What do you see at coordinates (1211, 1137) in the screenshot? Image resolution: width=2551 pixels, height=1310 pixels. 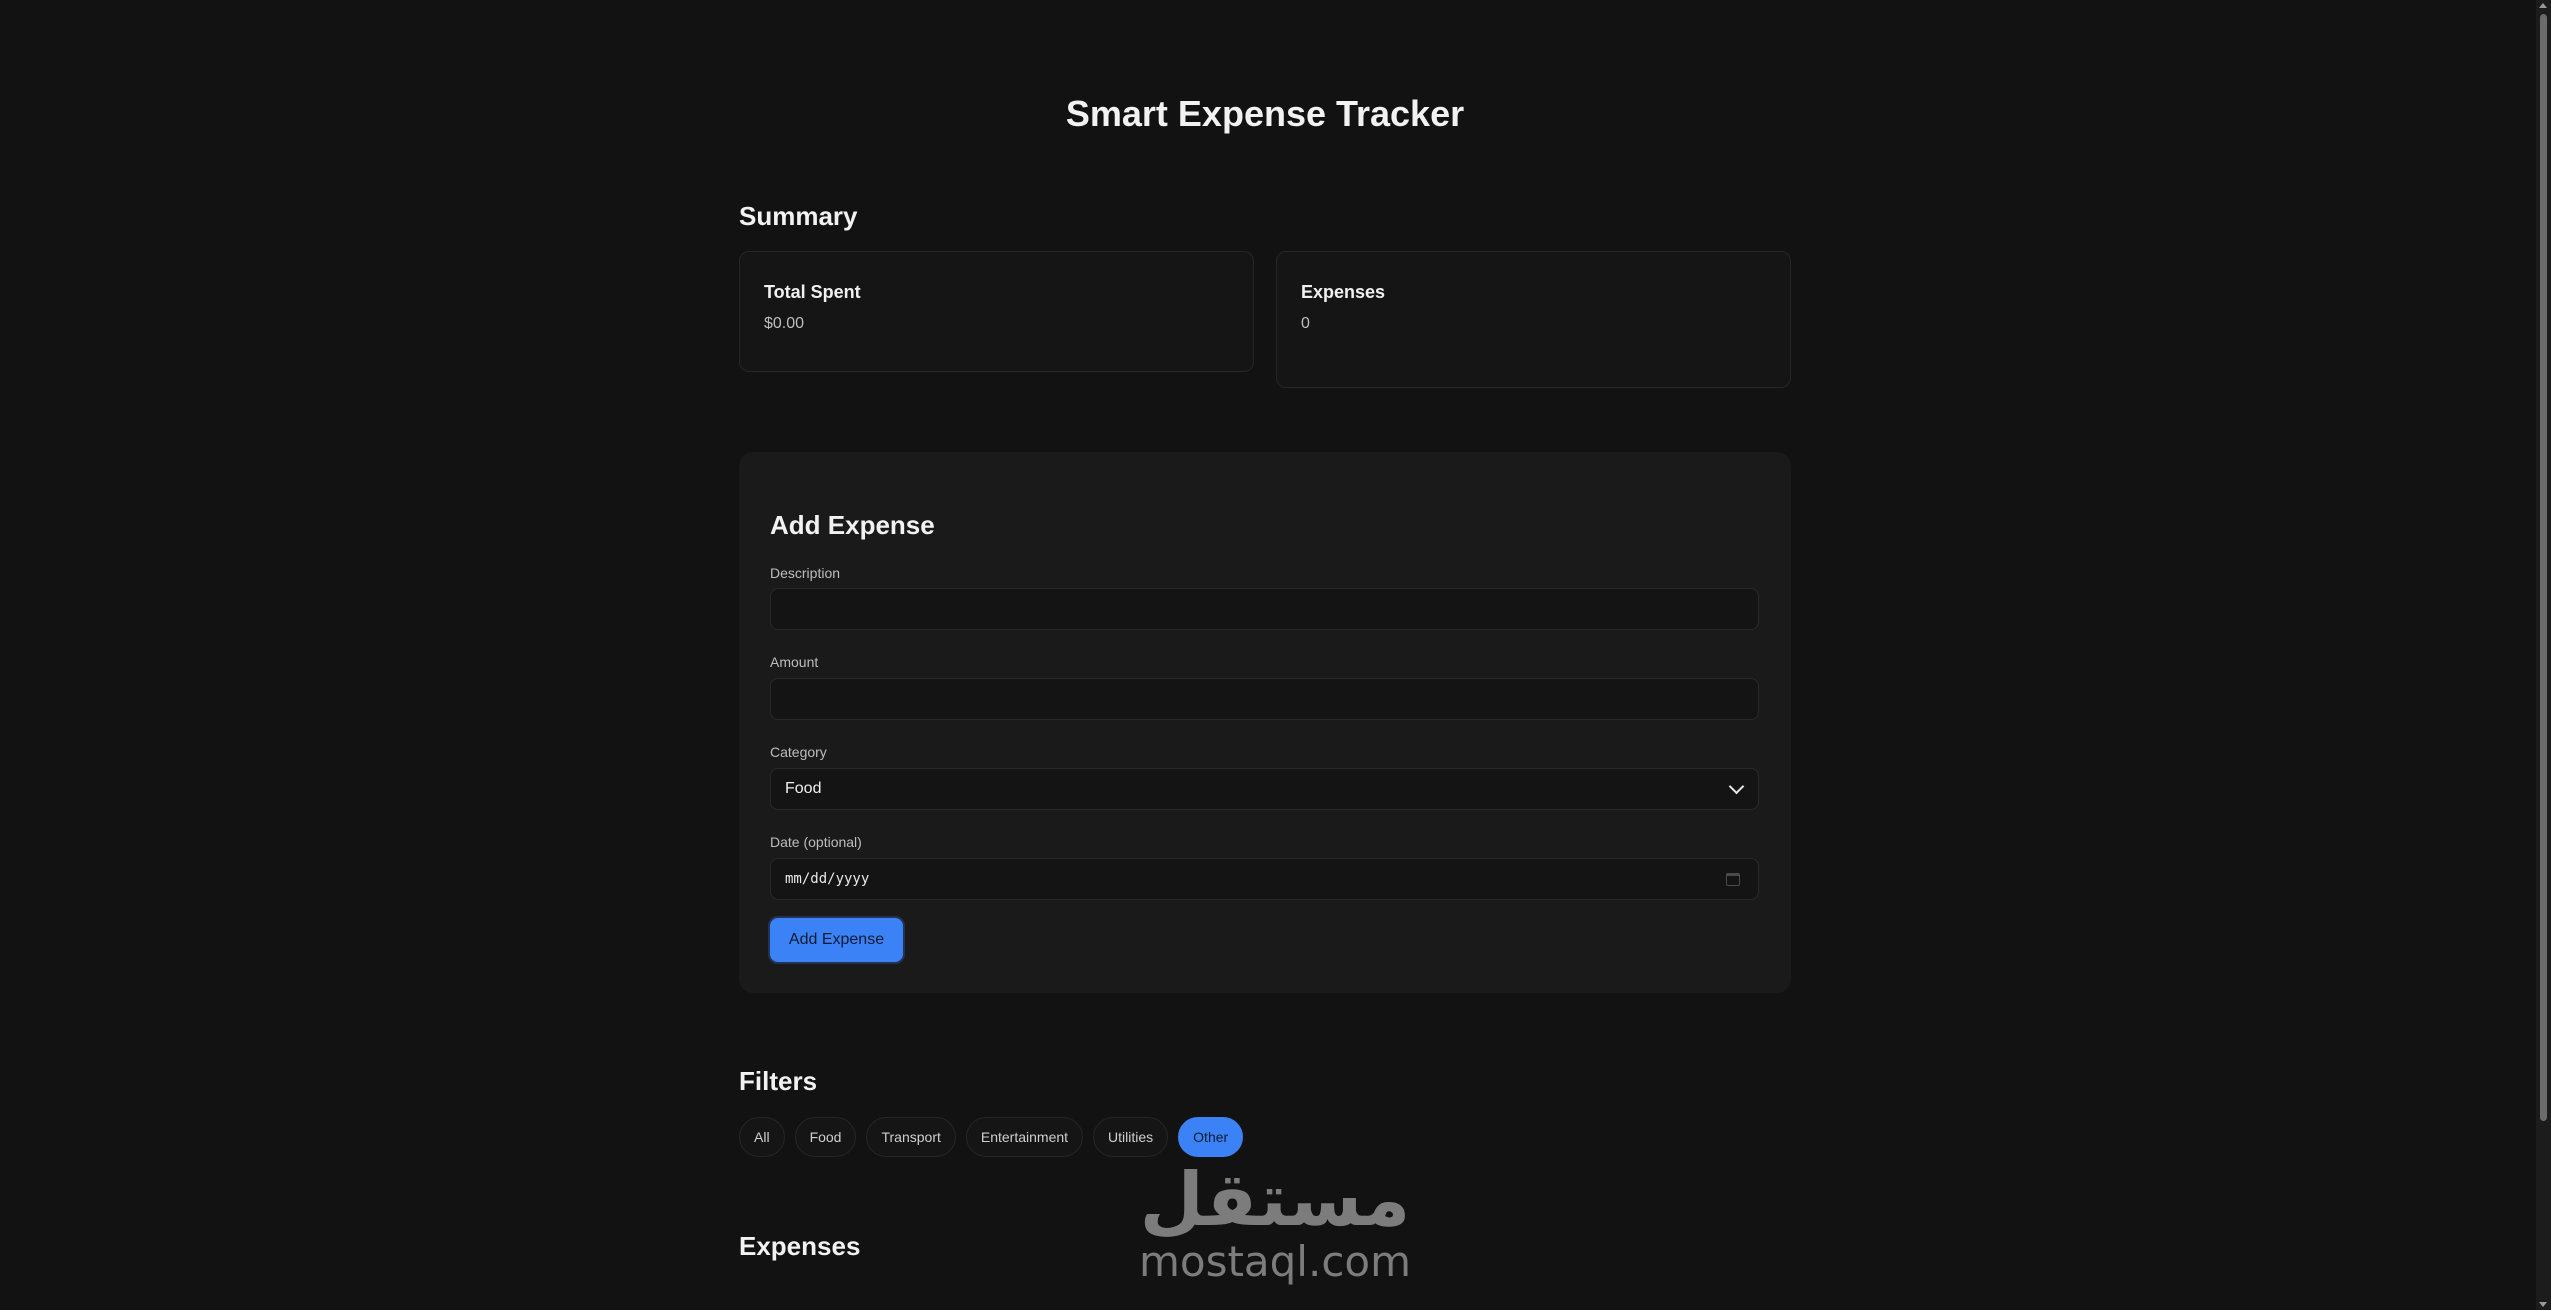 I see `filter-chip-other: Other` at bounding box center [1211, 1137].